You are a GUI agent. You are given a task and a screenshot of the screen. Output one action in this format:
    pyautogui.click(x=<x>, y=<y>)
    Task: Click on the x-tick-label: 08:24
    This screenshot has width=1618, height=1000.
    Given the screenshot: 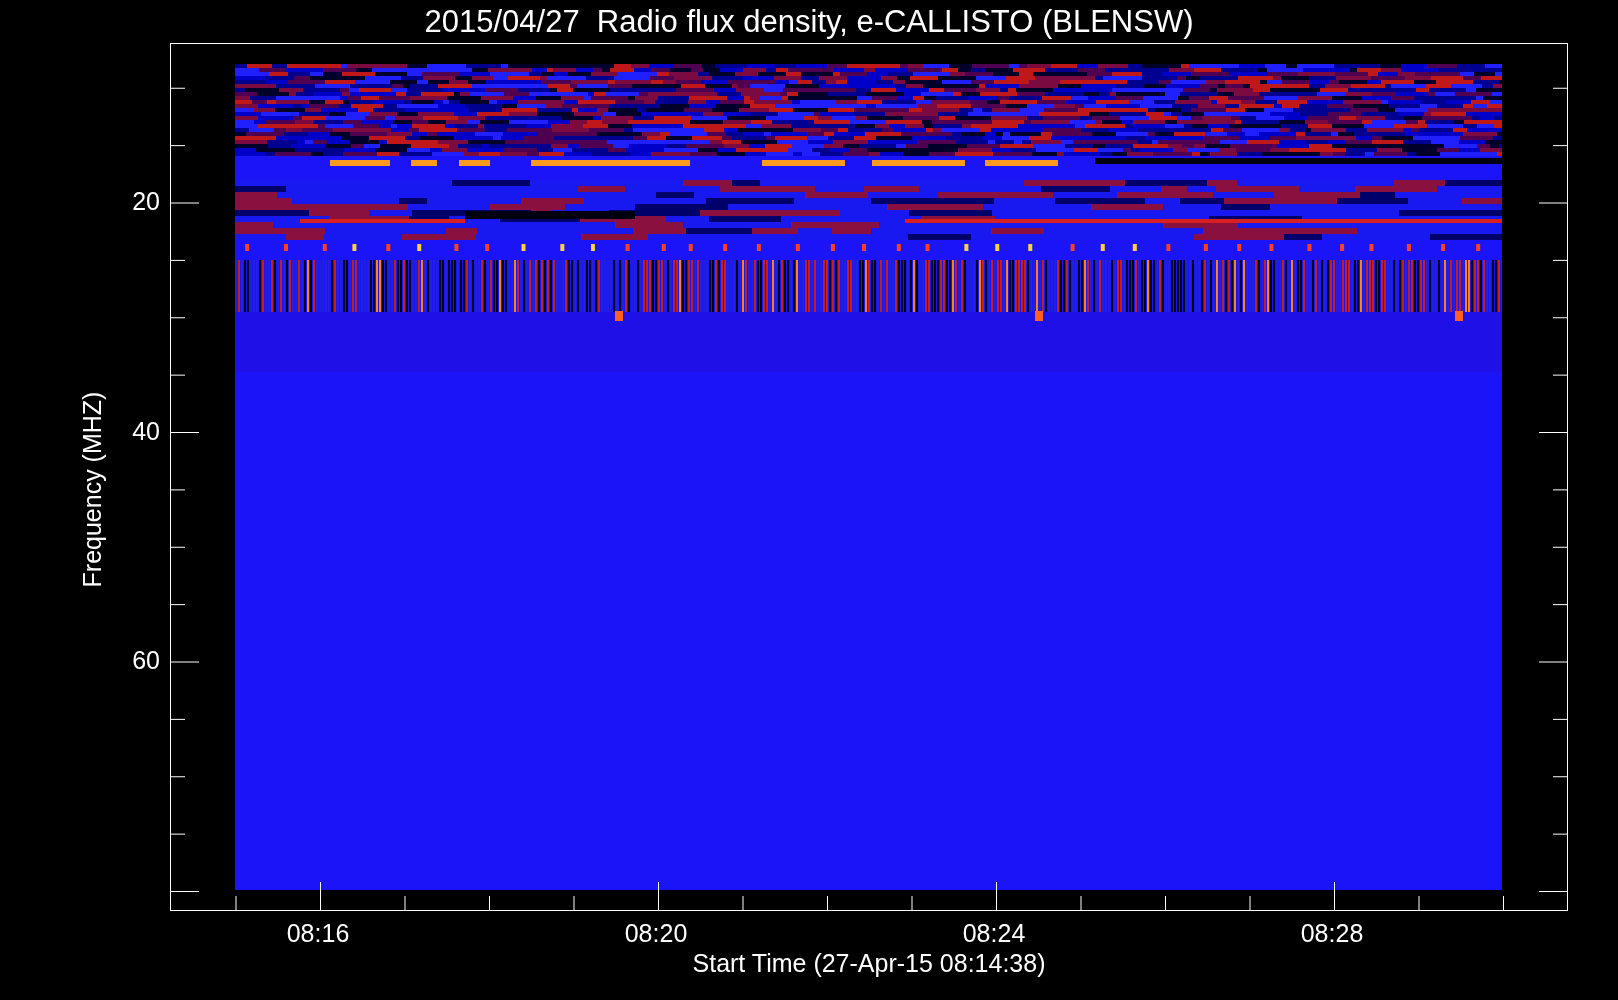 What is the action you would take?
    pyautogui.click(x=994, y=933)
    